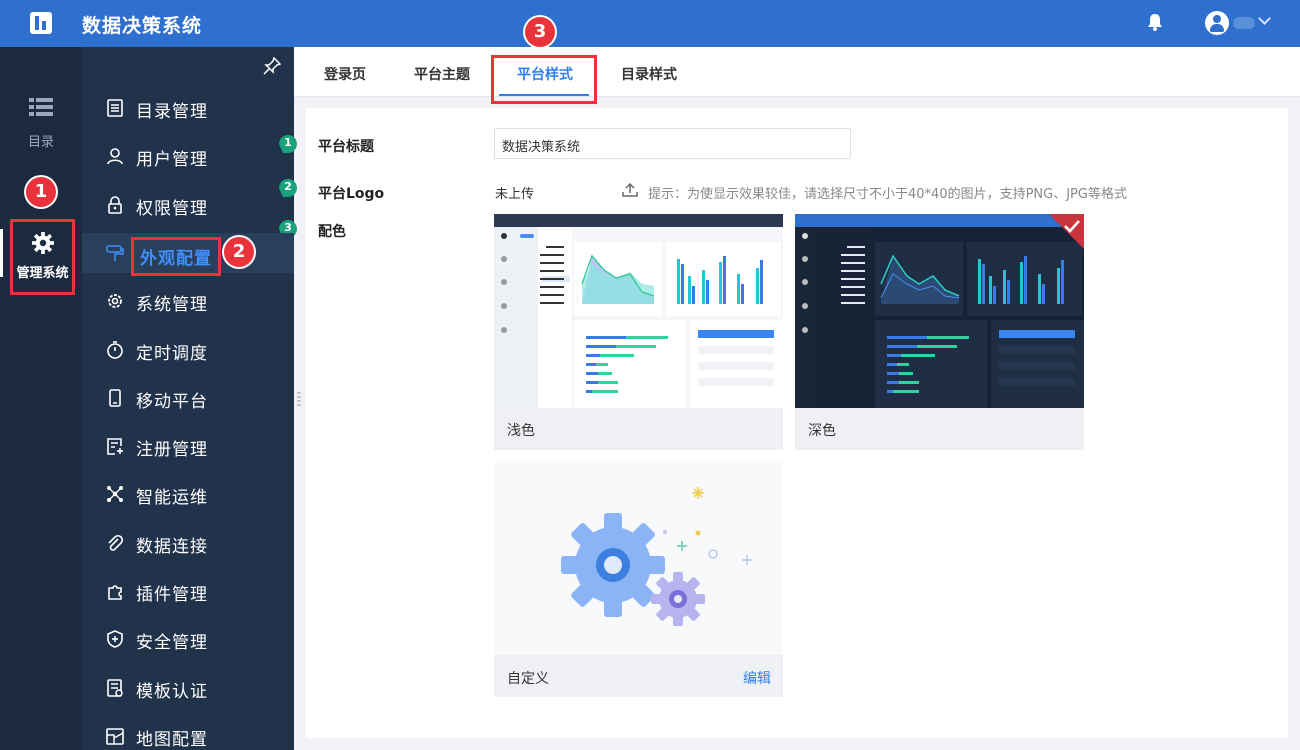 Image resolution: width=1300 pixels, height=750 pixels. Describe the element at coordinates (176, 256) in the screenshot. I see `sidebar-item-label: 外观配置` at that location.